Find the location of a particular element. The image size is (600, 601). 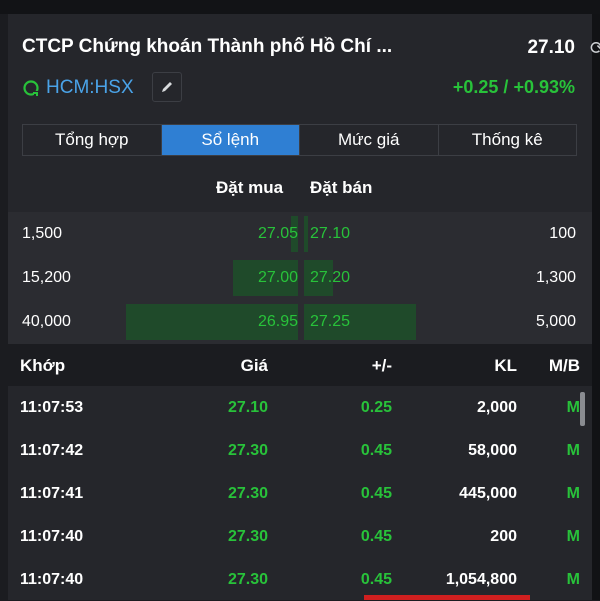

edit-button is located at coordinates (167, 87).